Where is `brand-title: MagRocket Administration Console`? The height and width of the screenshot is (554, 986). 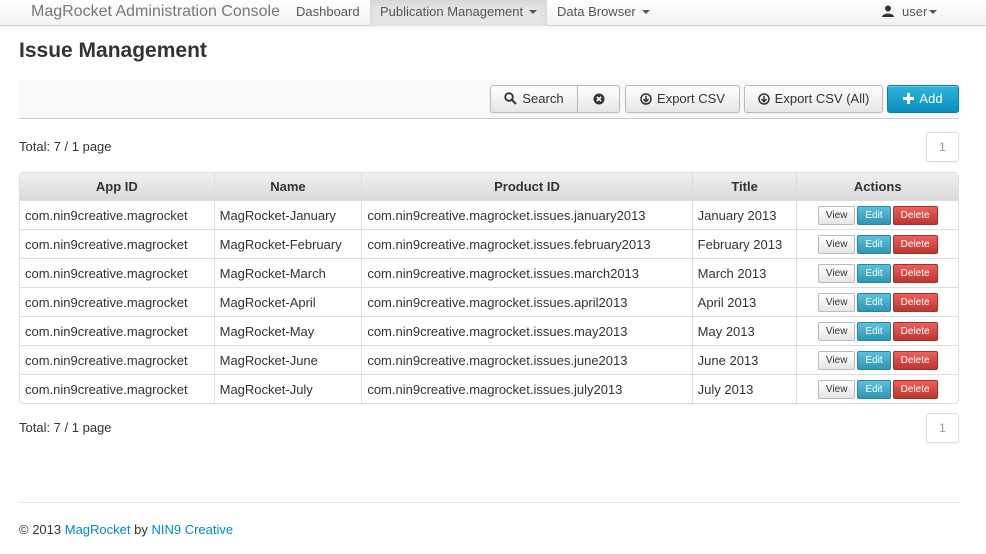 brand-title: MagRocket Administration Console is located at coordinates (155, 12).